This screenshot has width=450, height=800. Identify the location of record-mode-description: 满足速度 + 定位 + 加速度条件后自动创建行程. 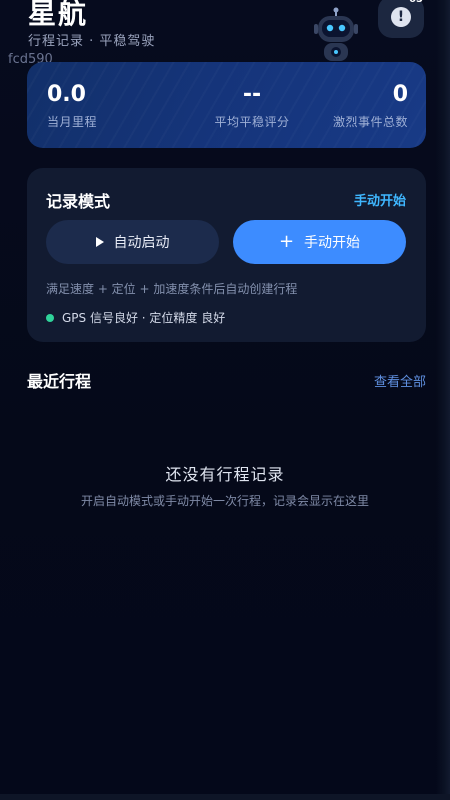
(172, 289).